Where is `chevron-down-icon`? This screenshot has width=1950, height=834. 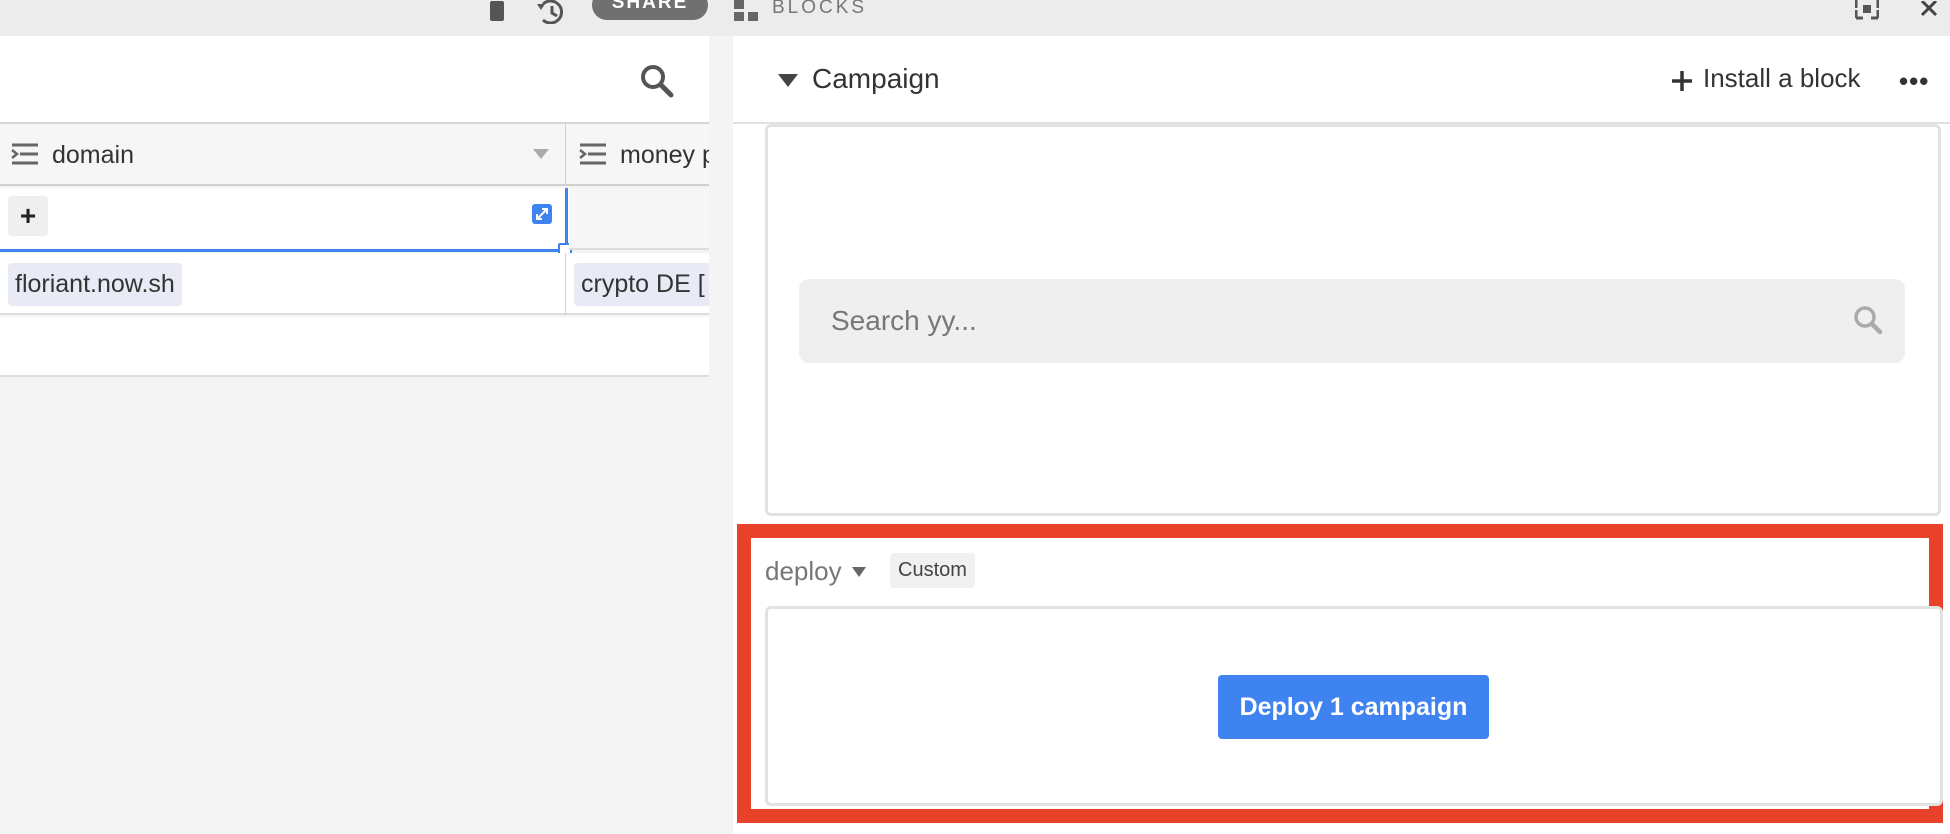
chevron-down-icon is located at coordinates (541, 154).